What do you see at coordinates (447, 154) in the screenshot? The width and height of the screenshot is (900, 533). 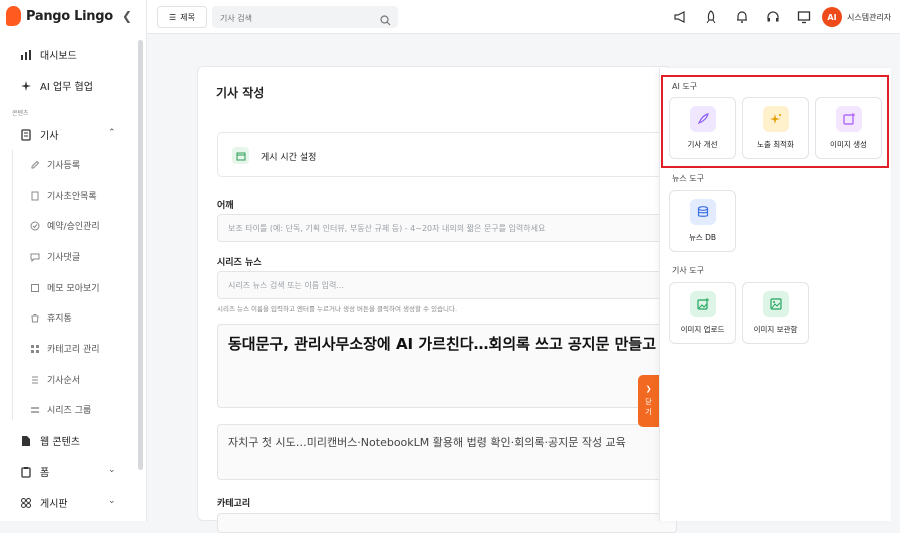 I see `schedule-setting: 게시 시간 설정` at bounding box center [447, 154].